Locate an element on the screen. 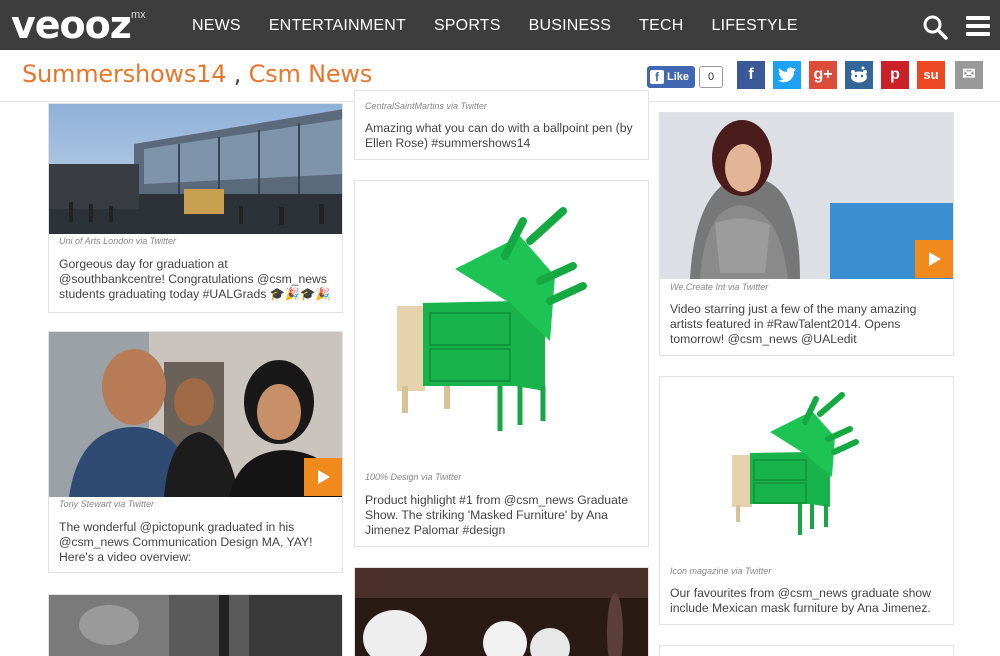 The image size is (1000, 656). hamburger-menu-icon is located at coordinates (978, 26).